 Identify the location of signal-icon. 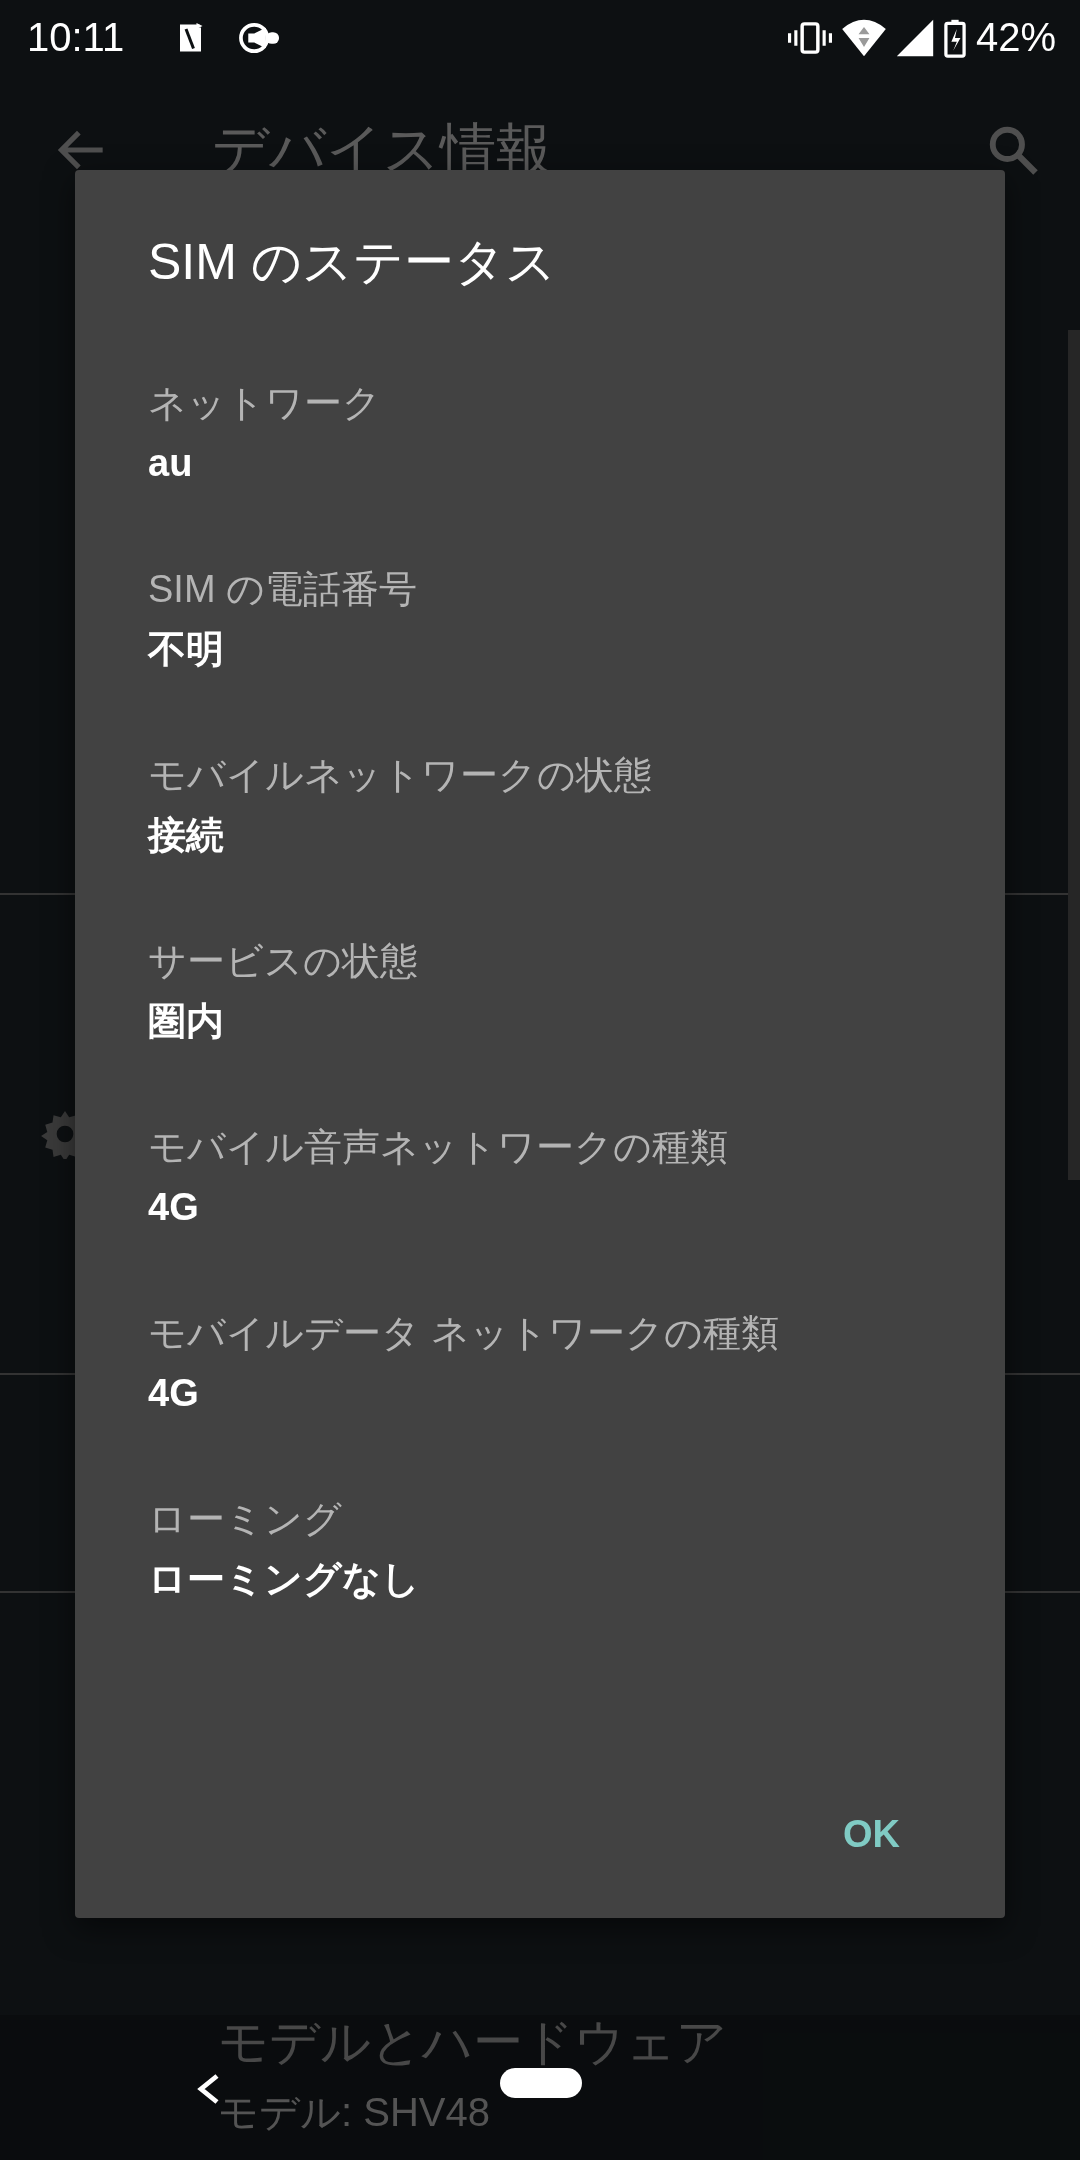
(914, 37).